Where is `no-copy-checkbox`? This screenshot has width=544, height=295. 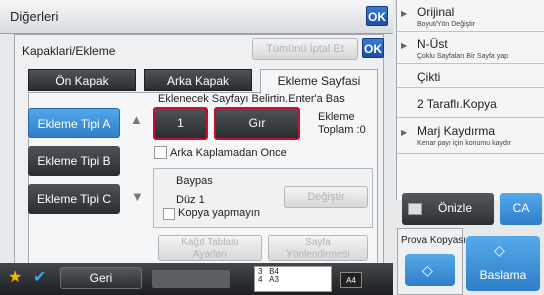
no-copy-checkbox is located at coordinates (169, 214).